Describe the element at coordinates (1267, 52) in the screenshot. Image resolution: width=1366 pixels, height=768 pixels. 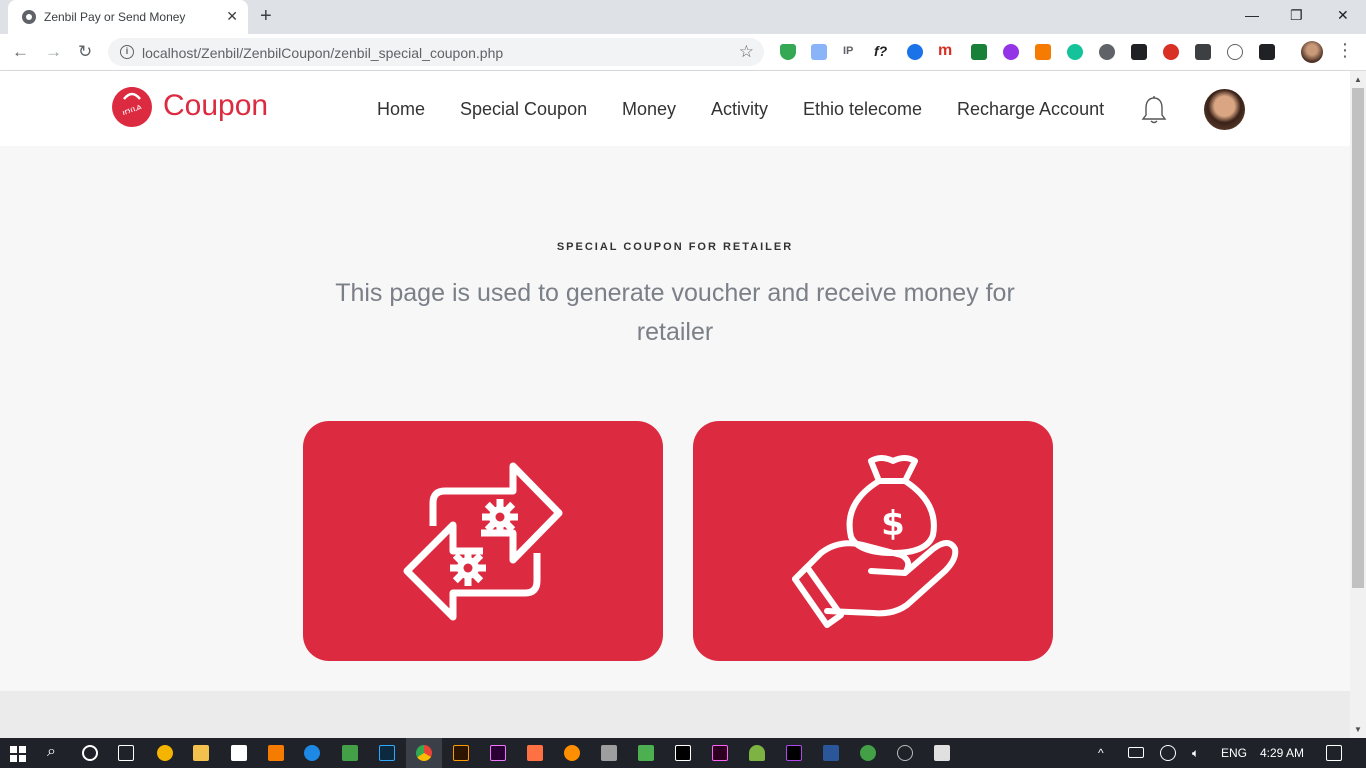
I see `box-ext-icon` at that location.